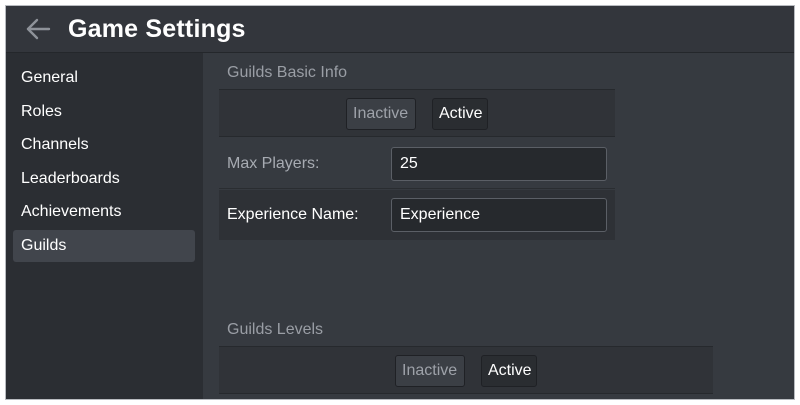 The image size is (800, 405). Describe the element at coordinates (381, 114) in the screenshot. I see `basic-info-inactive-button: Inactive` at that location.